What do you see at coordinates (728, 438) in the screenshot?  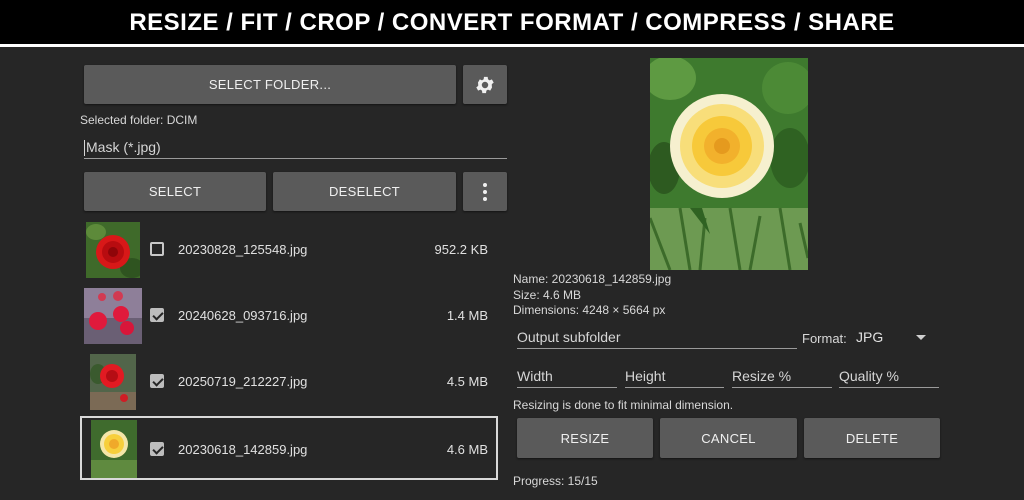 I see `cancel-button: CANCEL` at bounding box center [728, 438].